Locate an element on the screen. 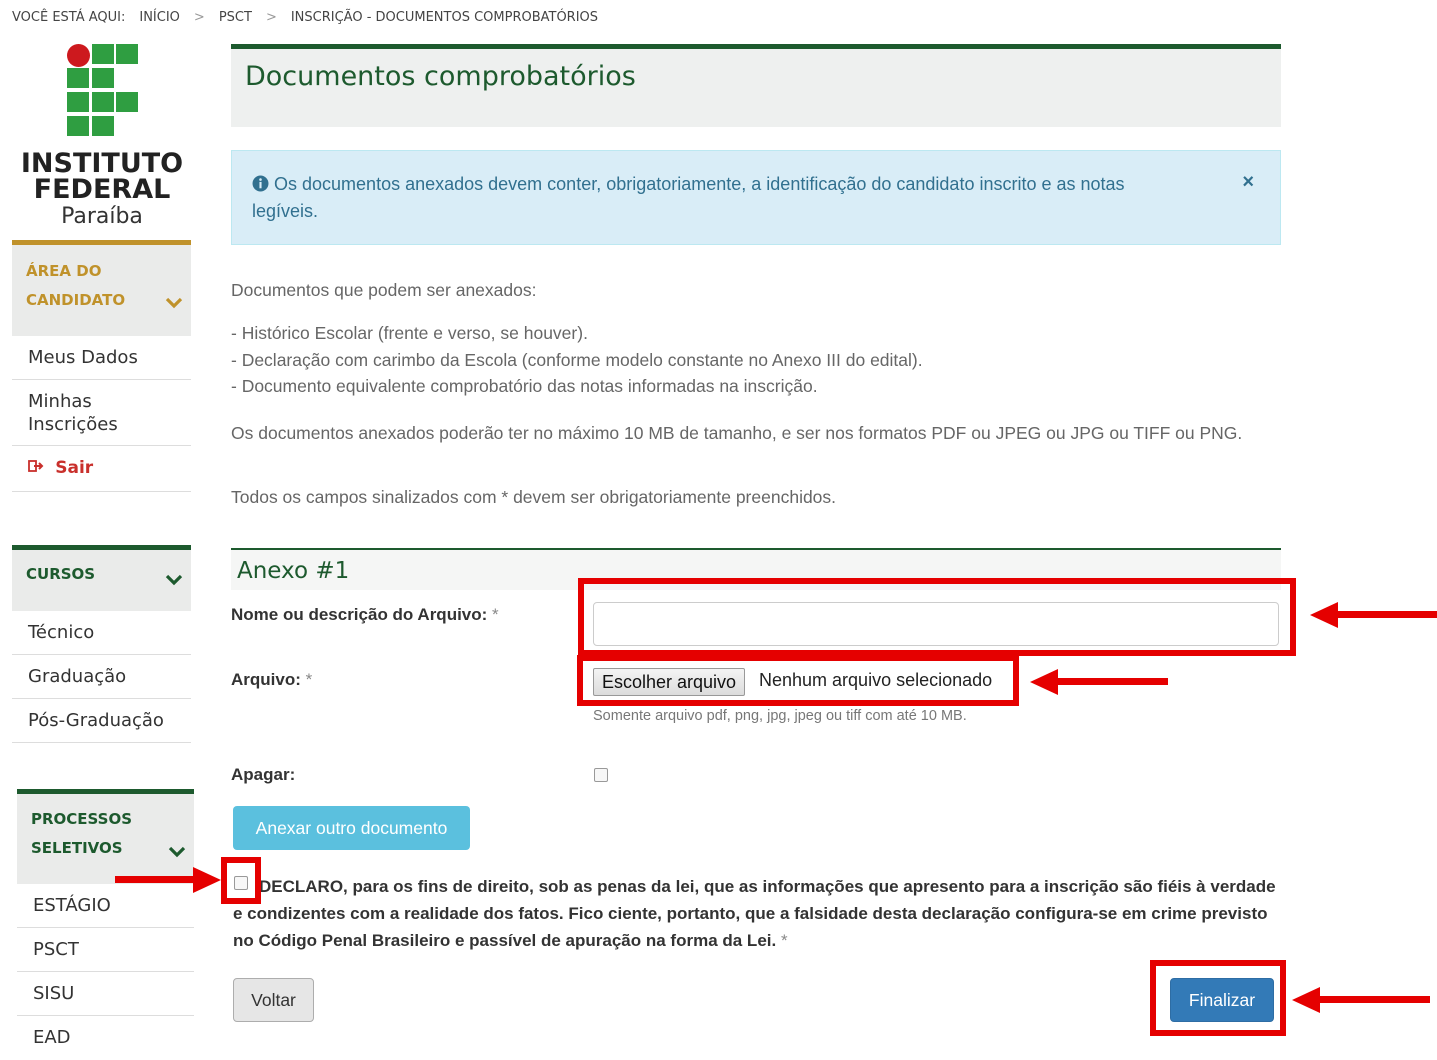  back-button: Voltar is located at coordinates (273, 1000).